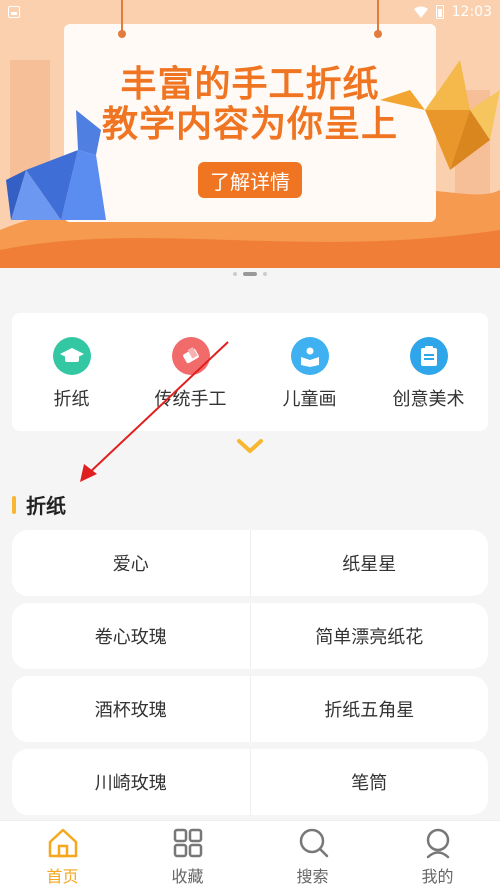 The height and width of the screenshot is (892, 500). I want to click on banner-pagination, so click(250, 274).